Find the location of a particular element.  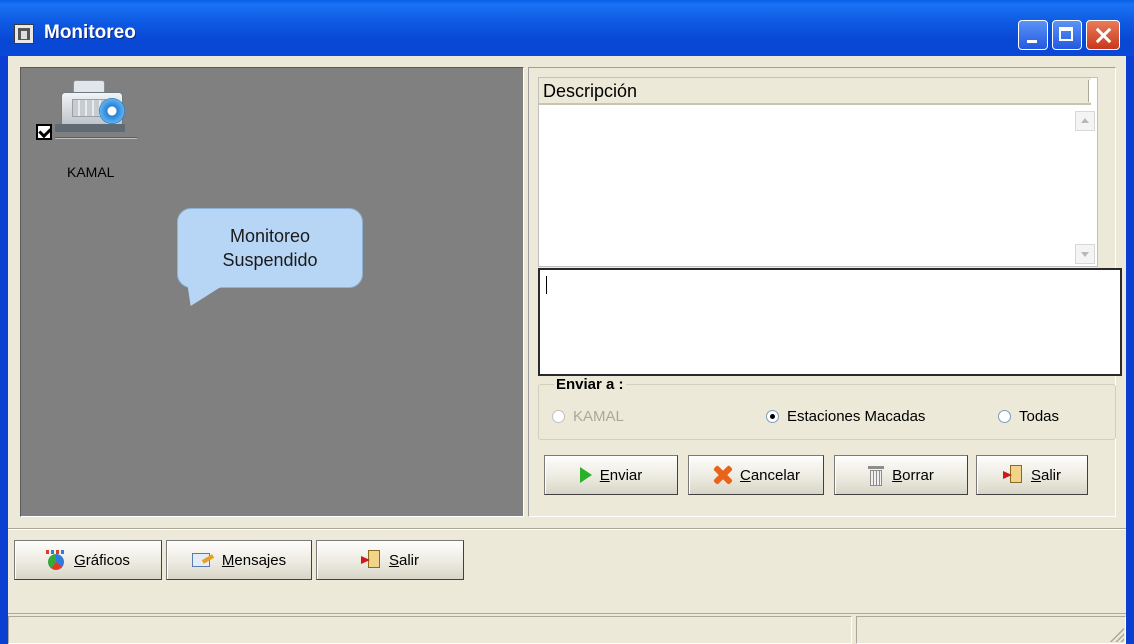

minimize-button is located at coordinates (1033, 35).